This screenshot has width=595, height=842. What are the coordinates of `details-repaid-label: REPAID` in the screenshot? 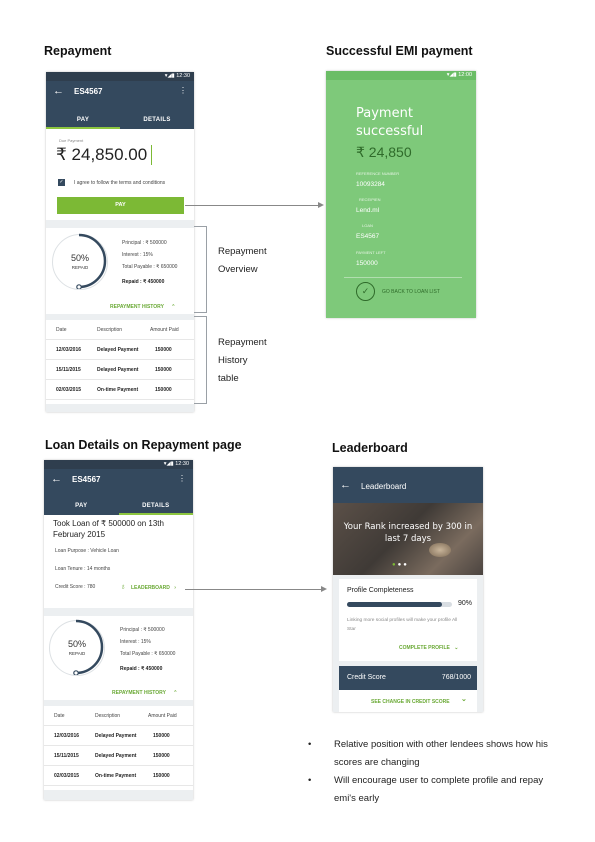 It's located at (77, 653).